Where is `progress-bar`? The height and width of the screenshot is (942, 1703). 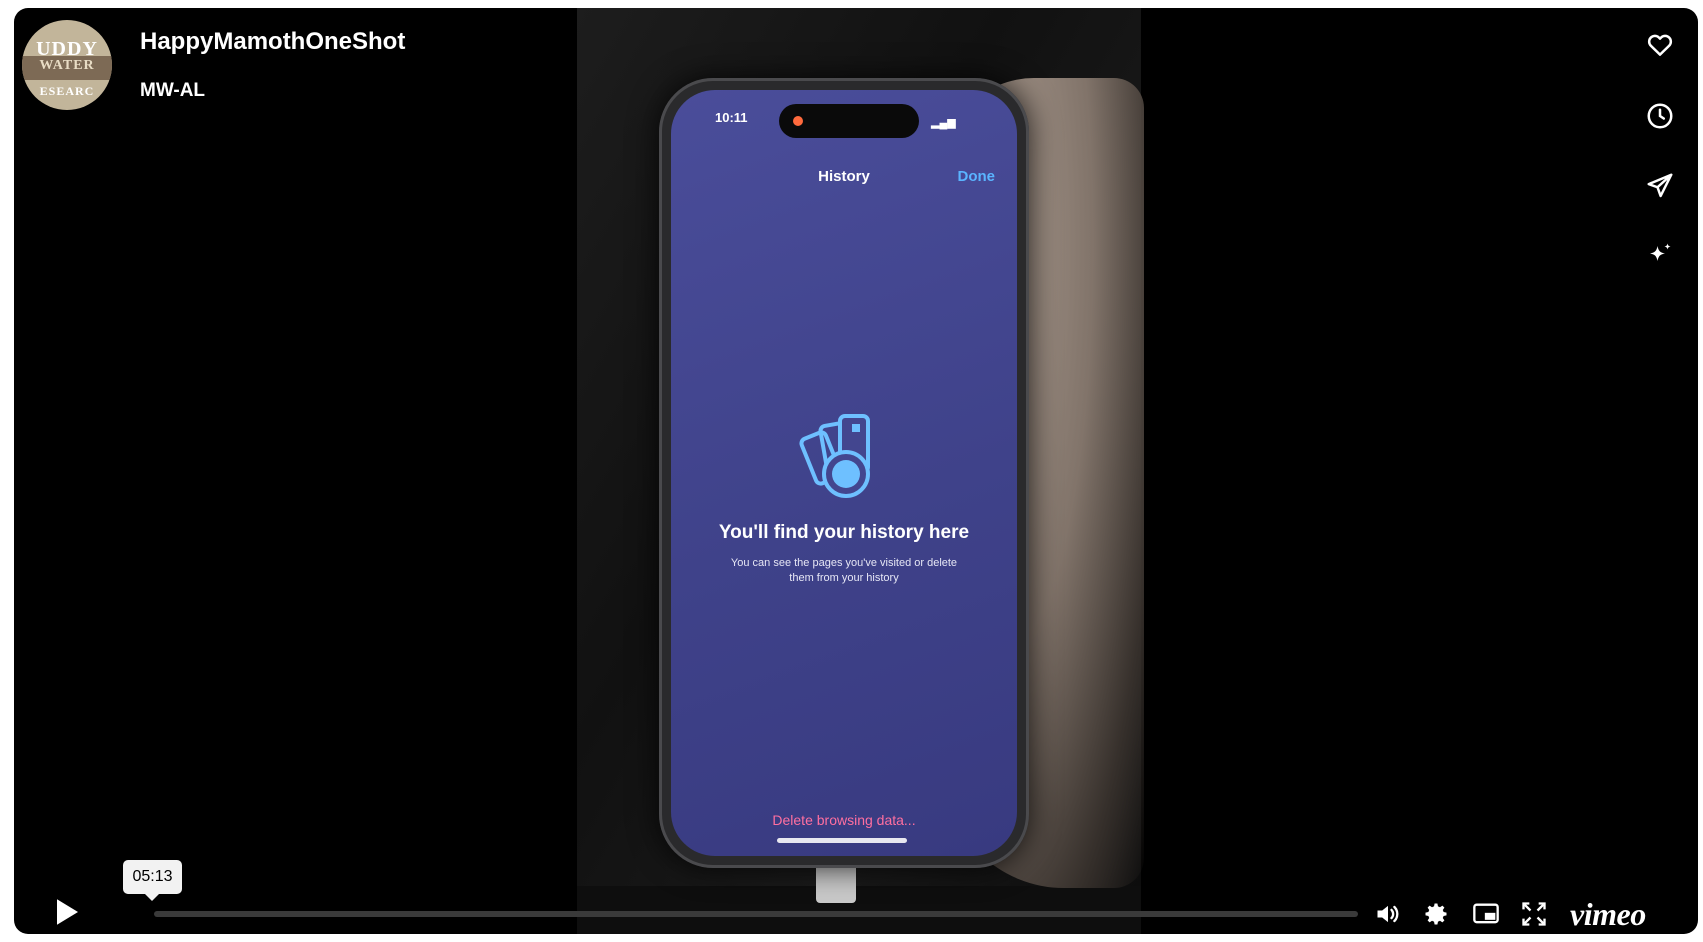
progress-bar is located at coordinates (756, 914).